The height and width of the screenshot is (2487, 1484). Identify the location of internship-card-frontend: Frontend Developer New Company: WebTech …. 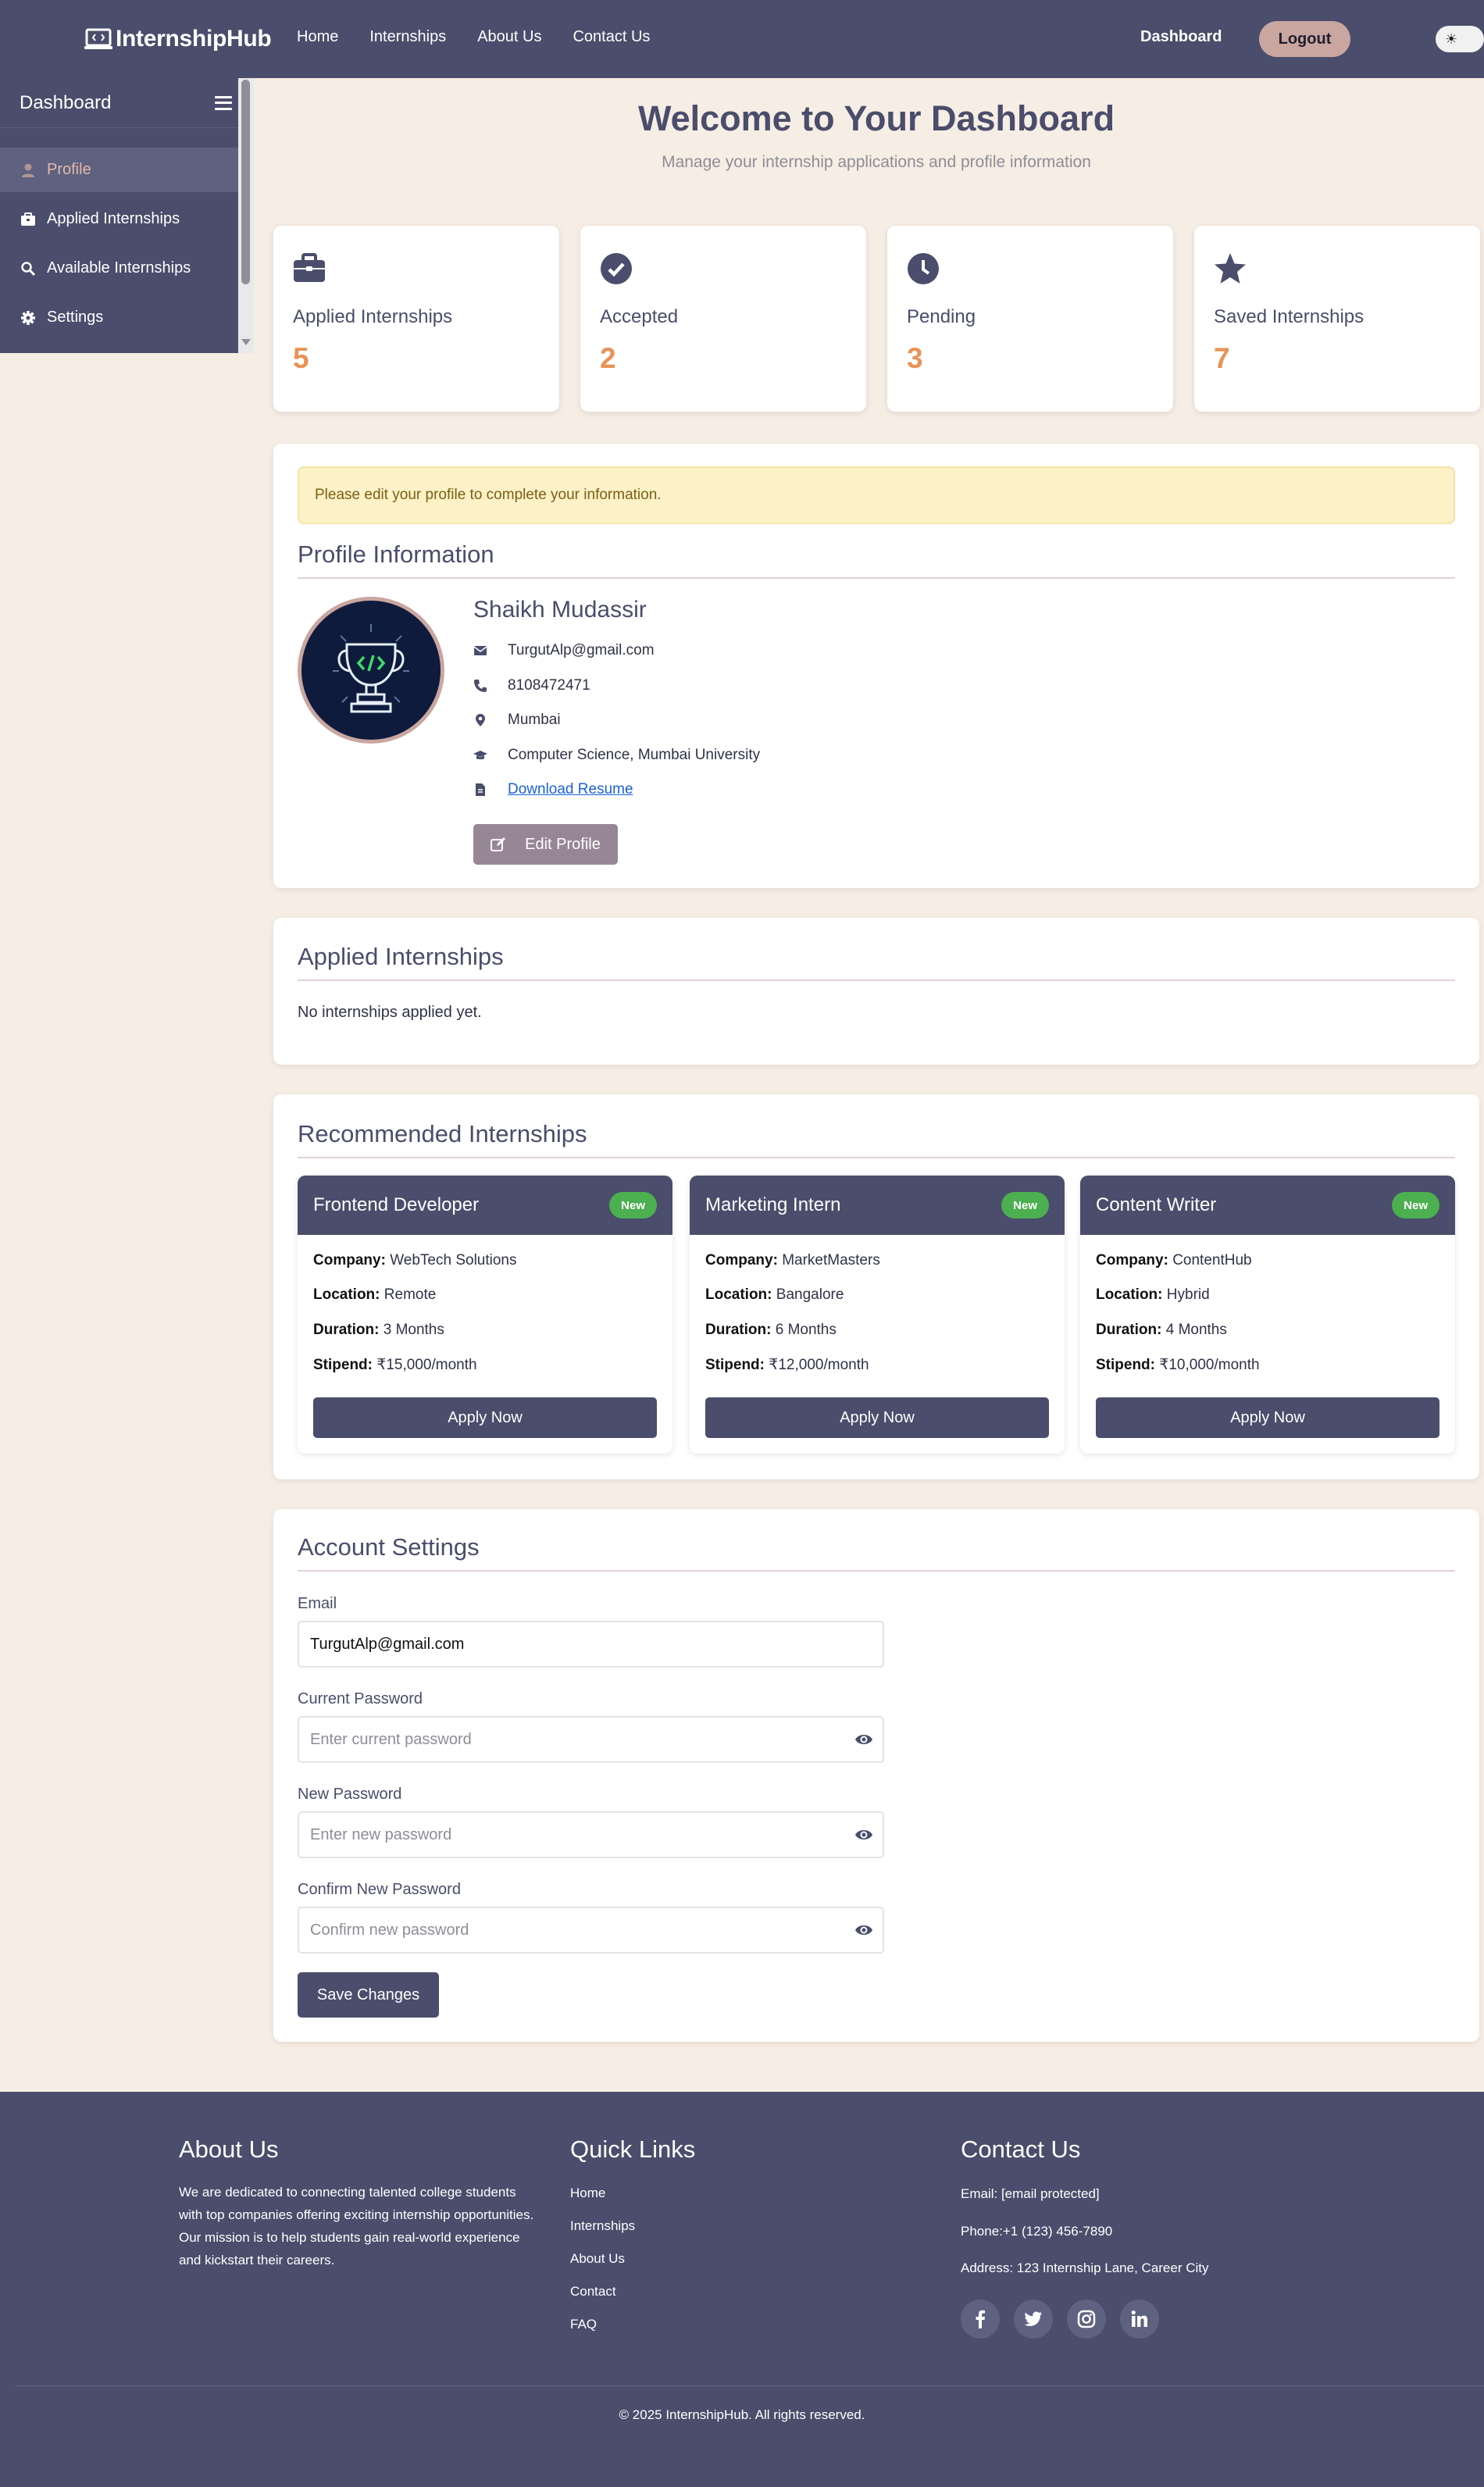
(485, 1315).